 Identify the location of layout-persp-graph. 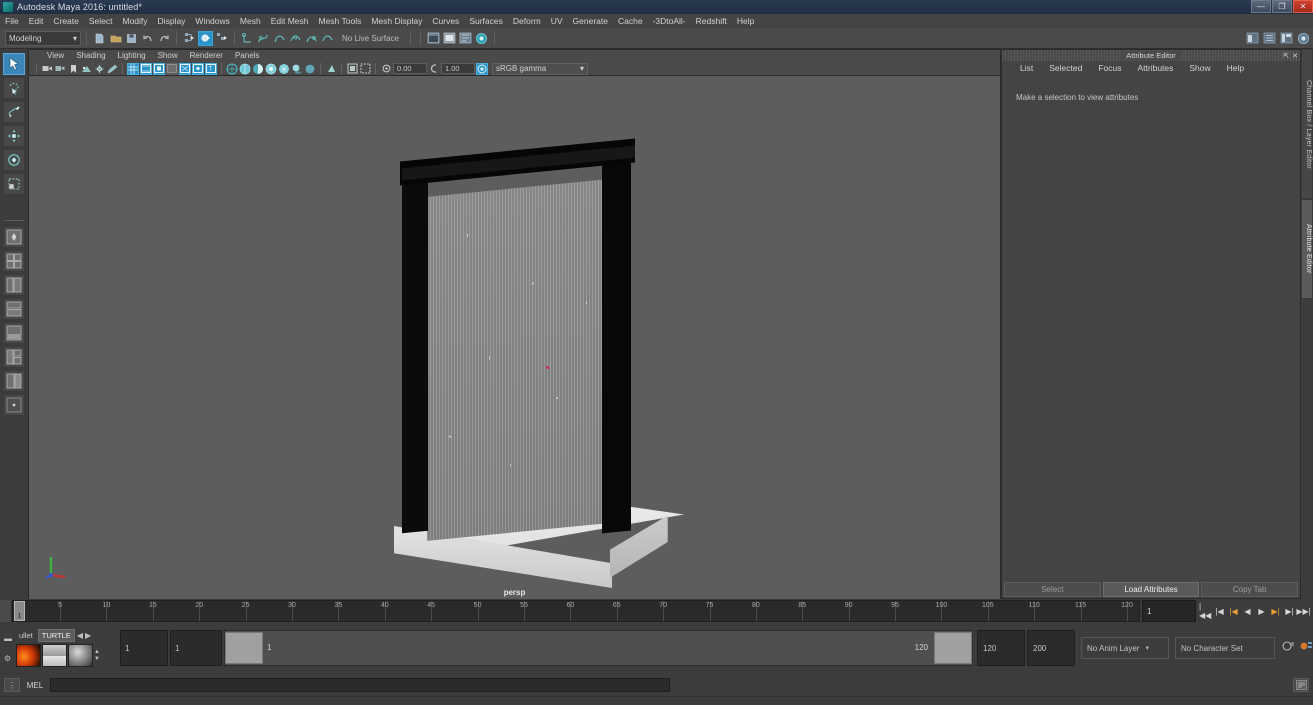
(14, 309).